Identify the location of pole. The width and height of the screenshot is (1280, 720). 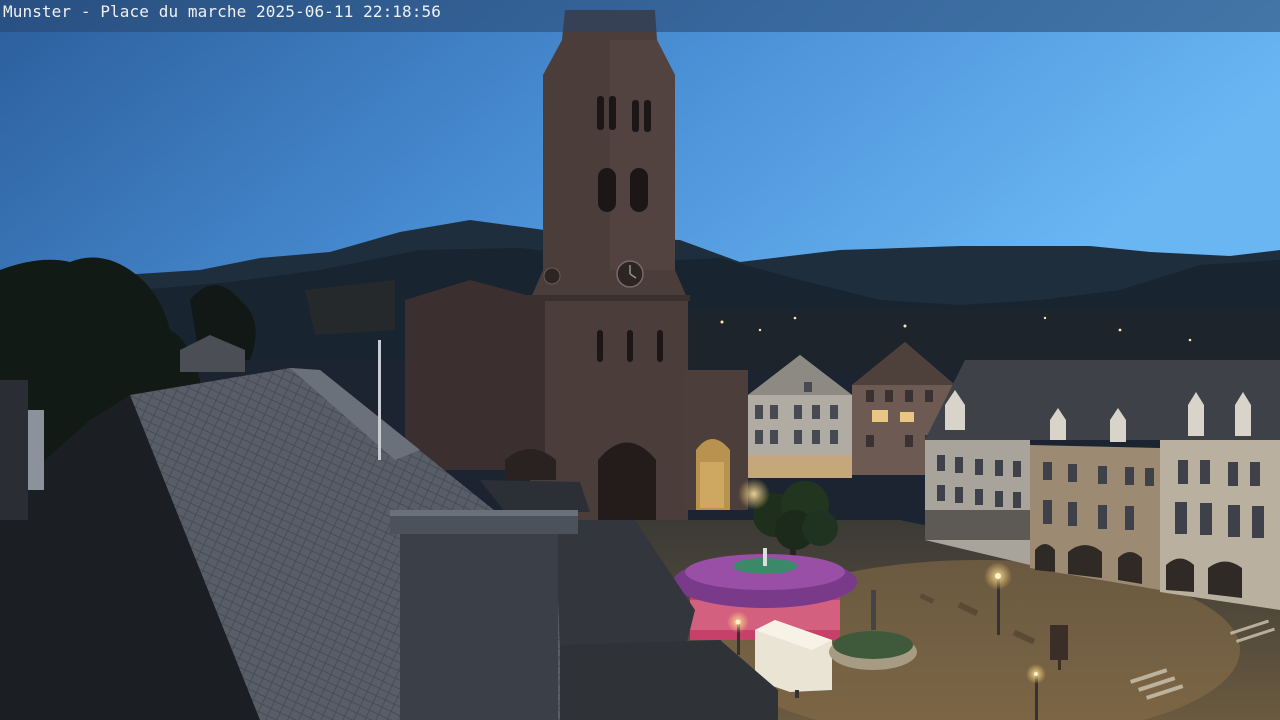
(379, 400).